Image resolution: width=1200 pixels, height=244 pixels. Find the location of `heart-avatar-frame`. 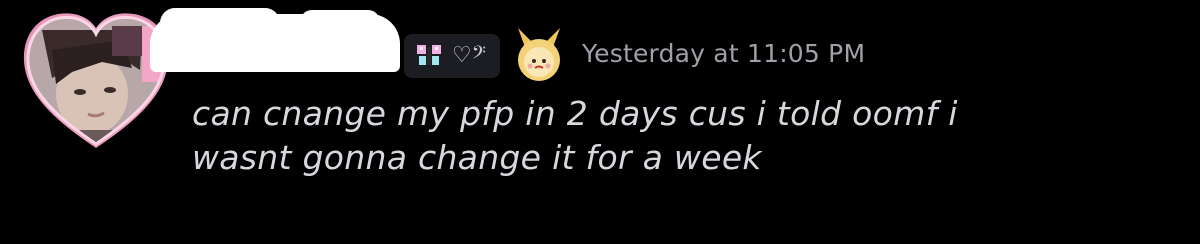

heart-avatar-frame is located at coordinates (96, 80).